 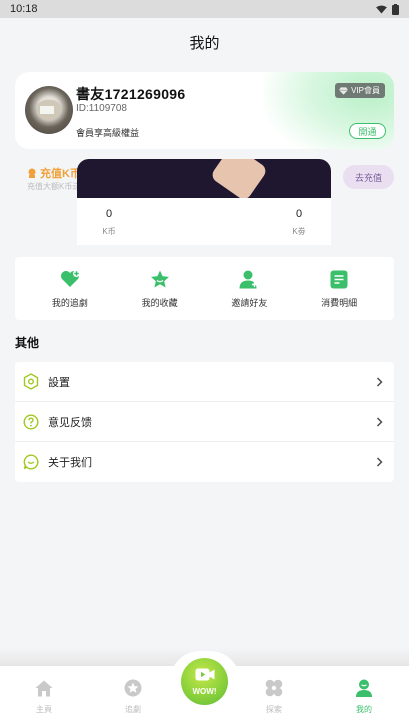 What do you see at coordinates (31, 422) in the screenshot?
I see `question-icon` at bounding box center [31, 422].